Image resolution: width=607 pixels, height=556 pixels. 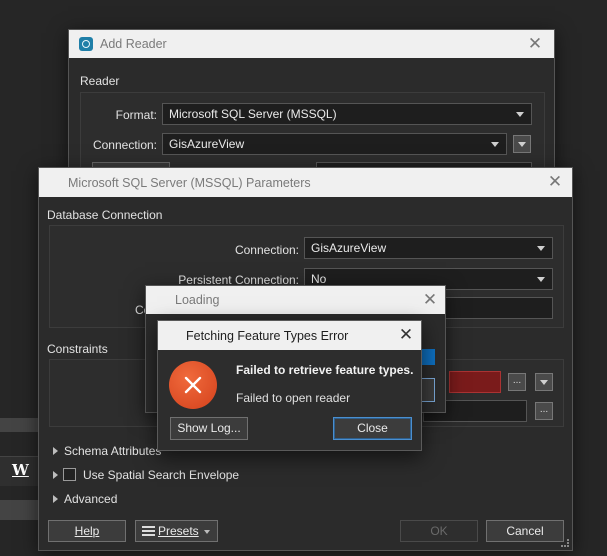 What do you see at coordinates (161, 475) in the screenshot?
I see `use-spatial-label: Use Spatial Search Envelope` at bounding box center [161, 475].